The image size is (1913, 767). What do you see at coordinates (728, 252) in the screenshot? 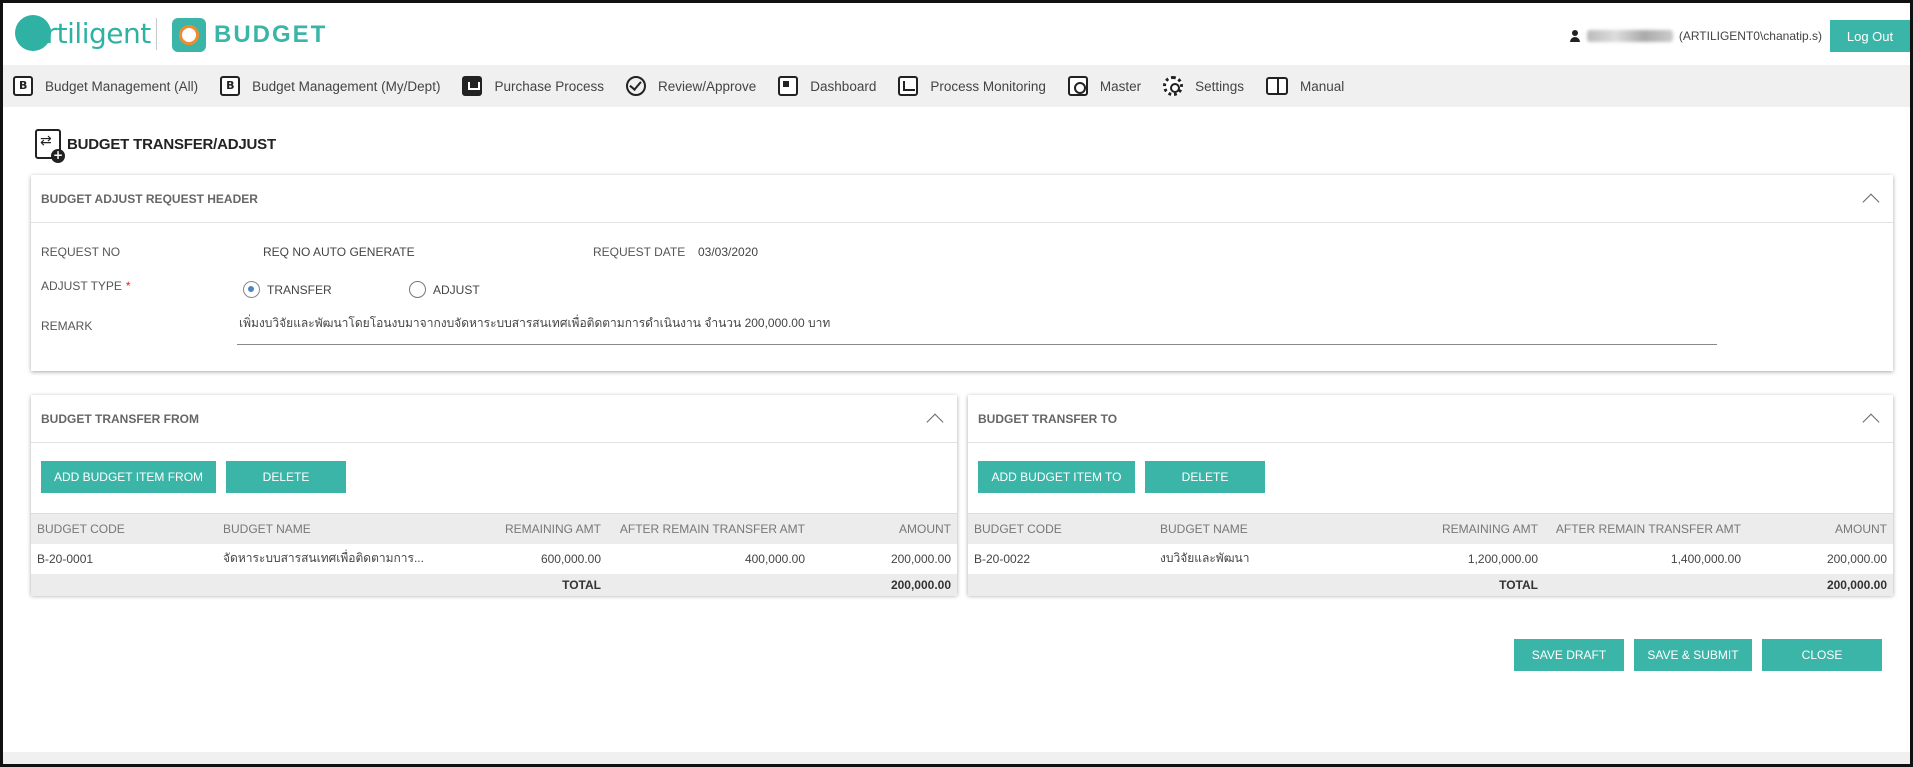
I see `request-date-value: 03/03/2020` at bounding box center [728, 252].